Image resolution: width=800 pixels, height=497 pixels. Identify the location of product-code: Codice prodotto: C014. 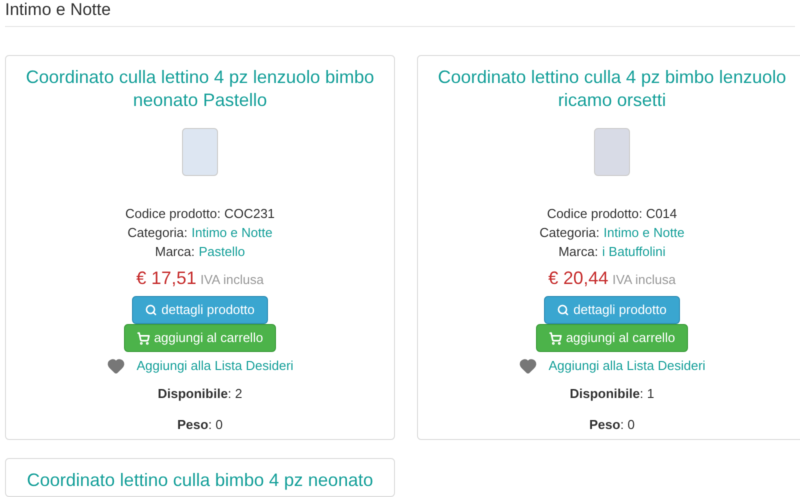
(612, 214).